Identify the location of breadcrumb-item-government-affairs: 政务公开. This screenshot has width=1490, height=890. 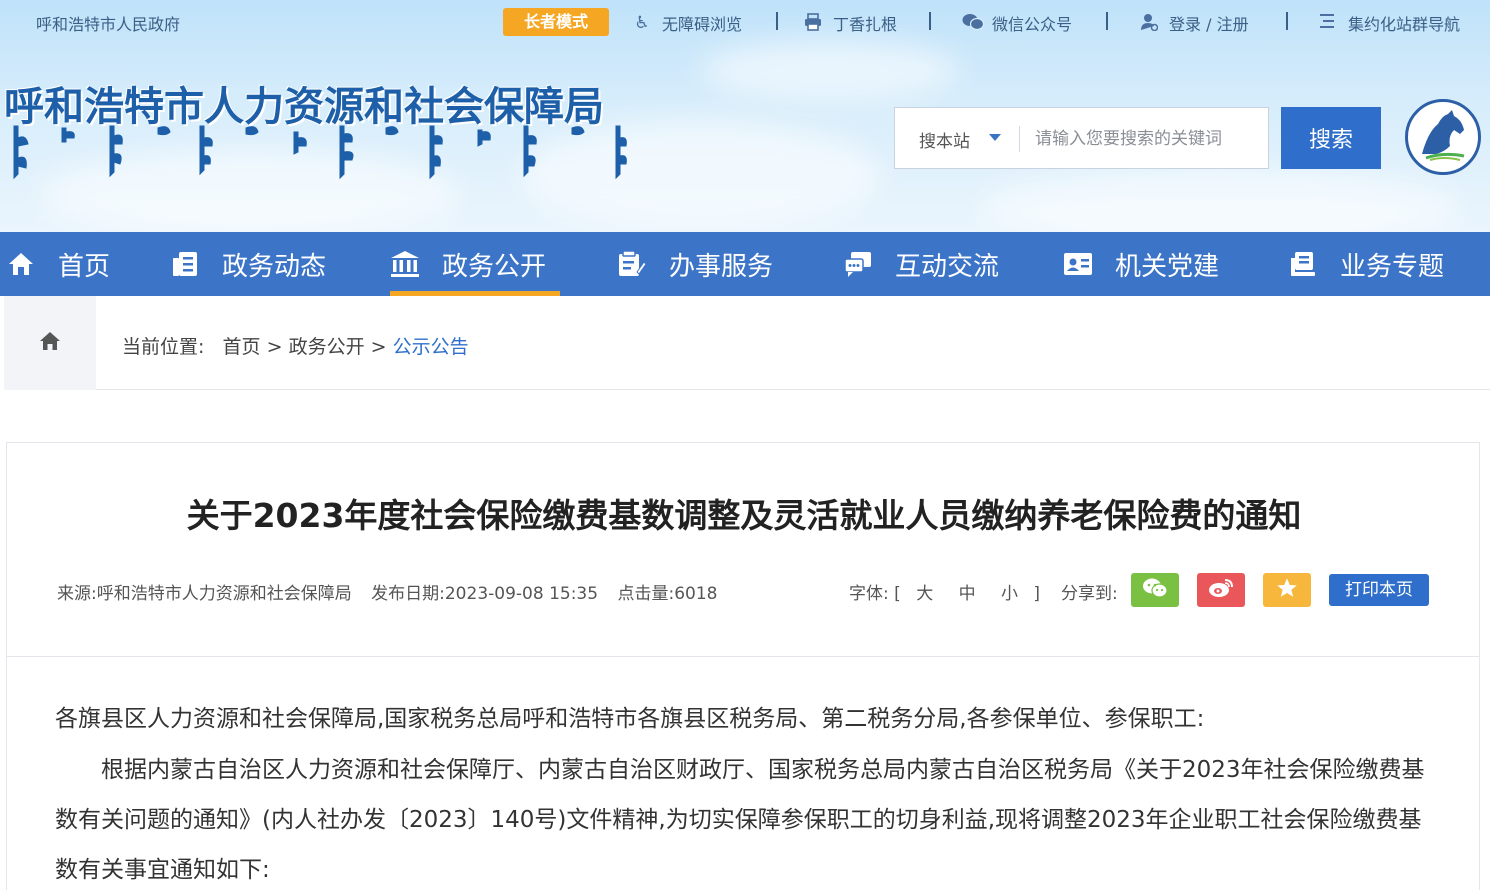
(327, 347).